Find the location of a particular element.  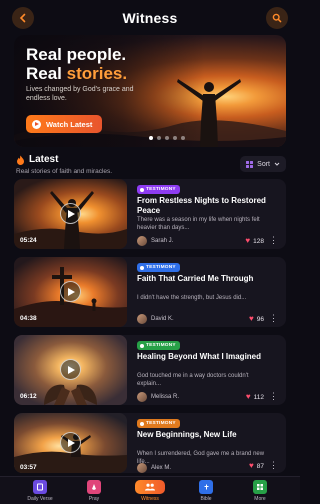

video-thumbnail: 05:24 is located at coordinates (70, 214).